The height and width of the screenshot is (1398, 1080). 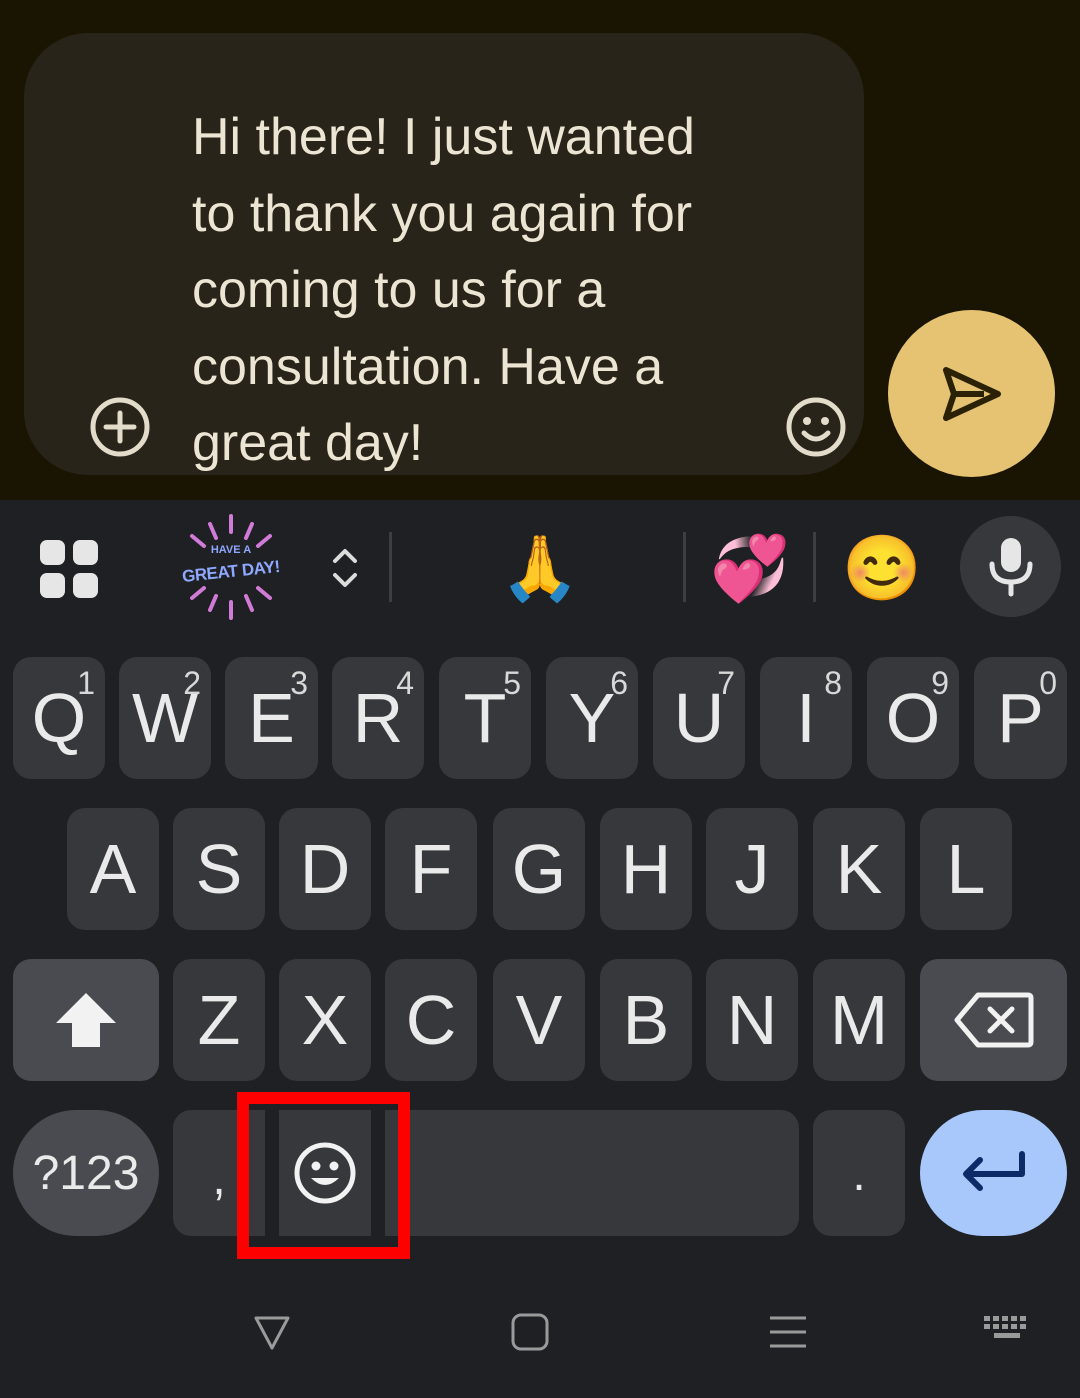 What do you see at coordinates (913, 718) in the screenshot?
I see `key-o: O9` at bounding box center [913, 718].